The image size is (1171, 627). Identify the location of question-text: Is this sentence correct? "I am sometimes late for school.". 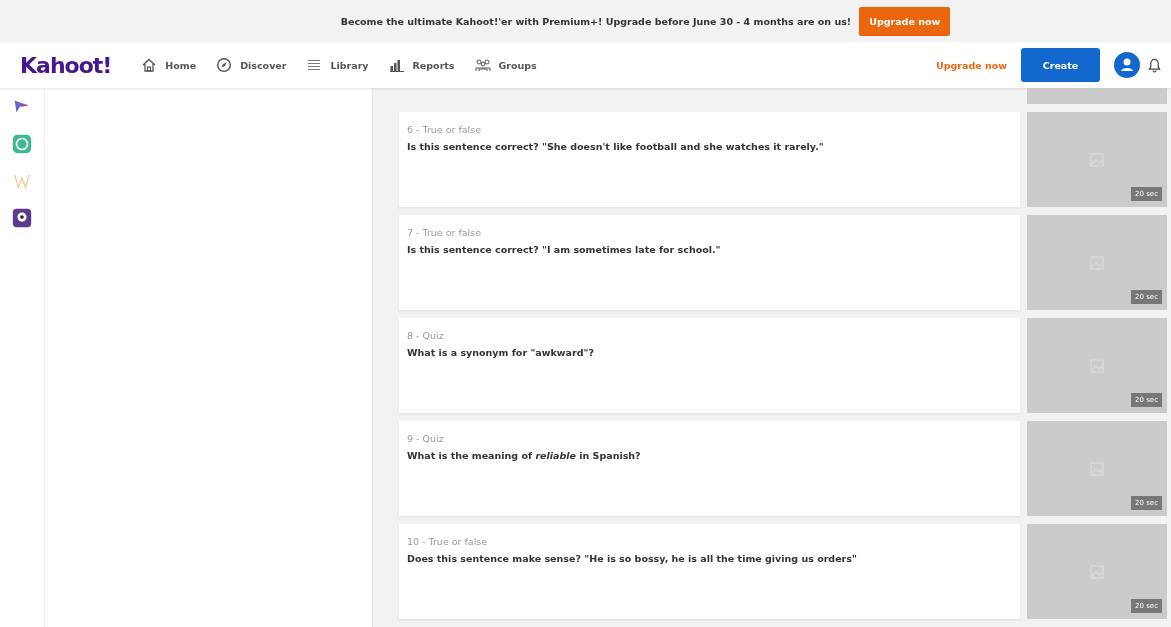
(564, 249).